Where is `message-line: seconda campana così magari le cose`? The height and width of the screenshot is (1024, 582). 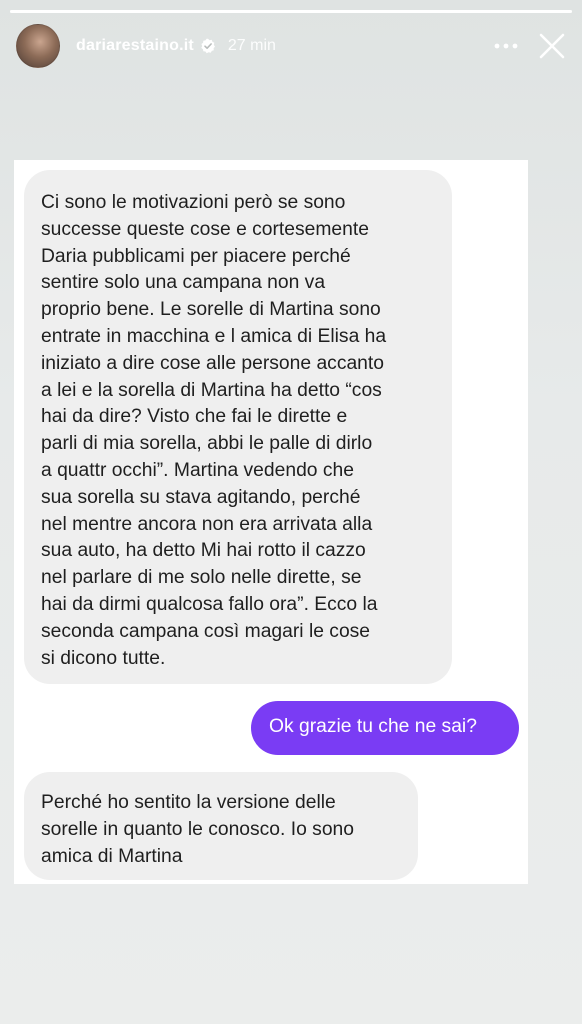
message-line: seconda campana così magari le cose is located at coordinates (206, 631).